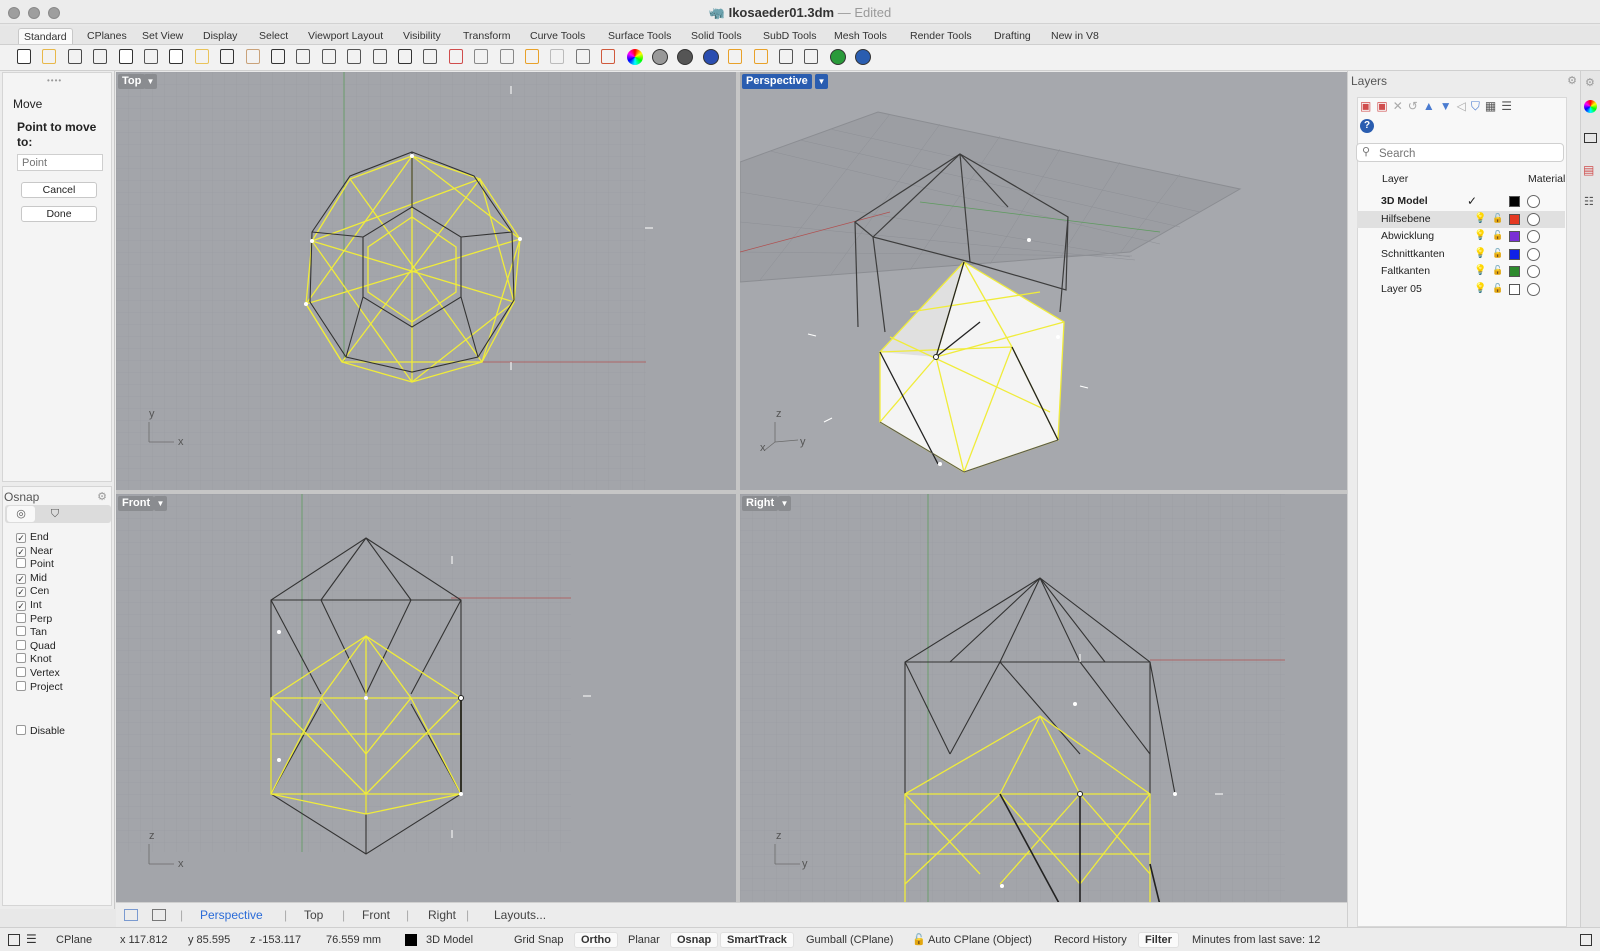 Image resolution: width=1600 pixels, height=951 pixels. Describe the element at coordinates (1461, 254) in the screenshot. I see `layer-row: Schnittkanten 💡 🔓` at that location.